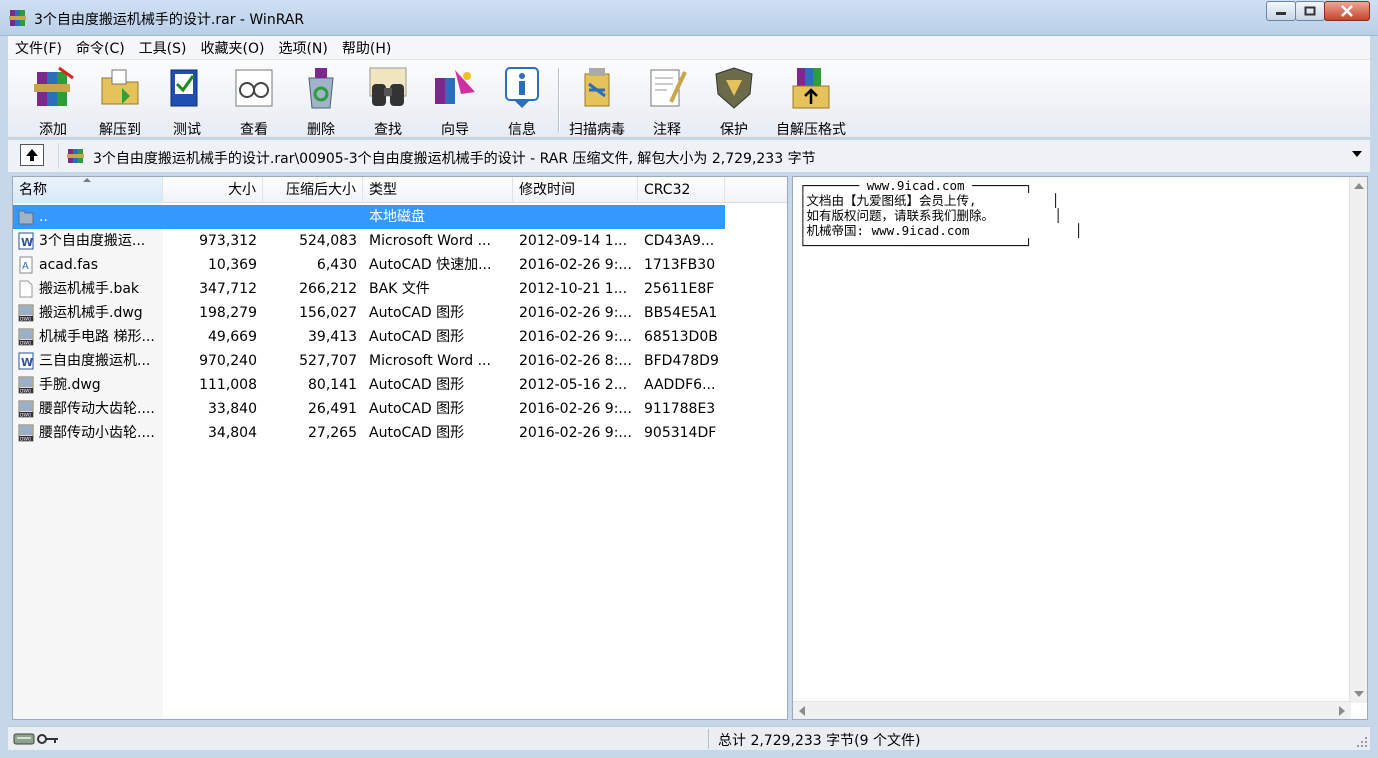 Image resolution: width=1378 pixels, height=758 pixels. Describe the element at coordinates (54, 86) in the screenshot. I see `add-books-icon` at that location.